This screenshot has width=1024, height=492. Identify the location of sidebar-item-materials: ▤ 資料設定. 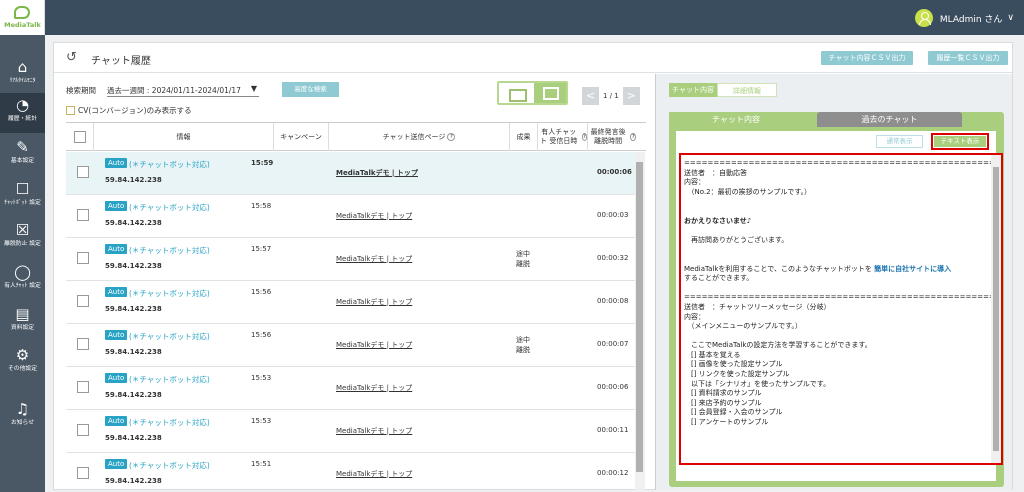
(22, 322).